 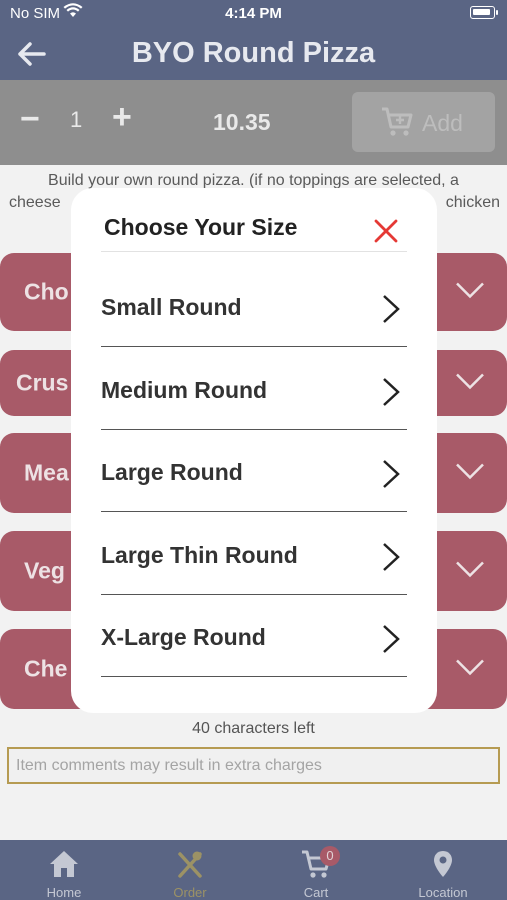 I want to click on size-option-x-large-round: X-Large Round, so click(x=254, y=635).